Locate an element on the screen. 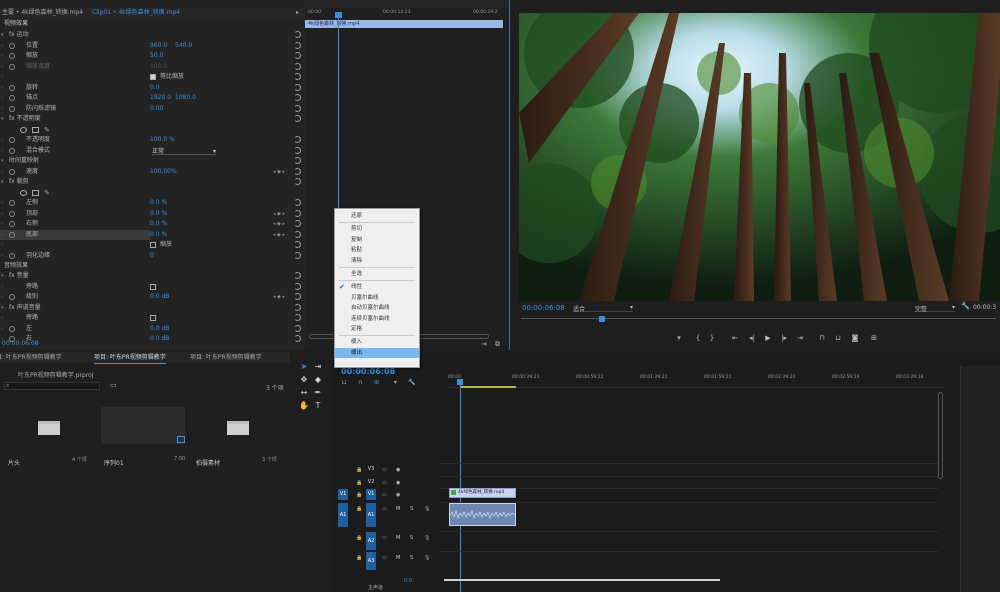  property-value: 100.0 % is located at coordinates (162, 140).